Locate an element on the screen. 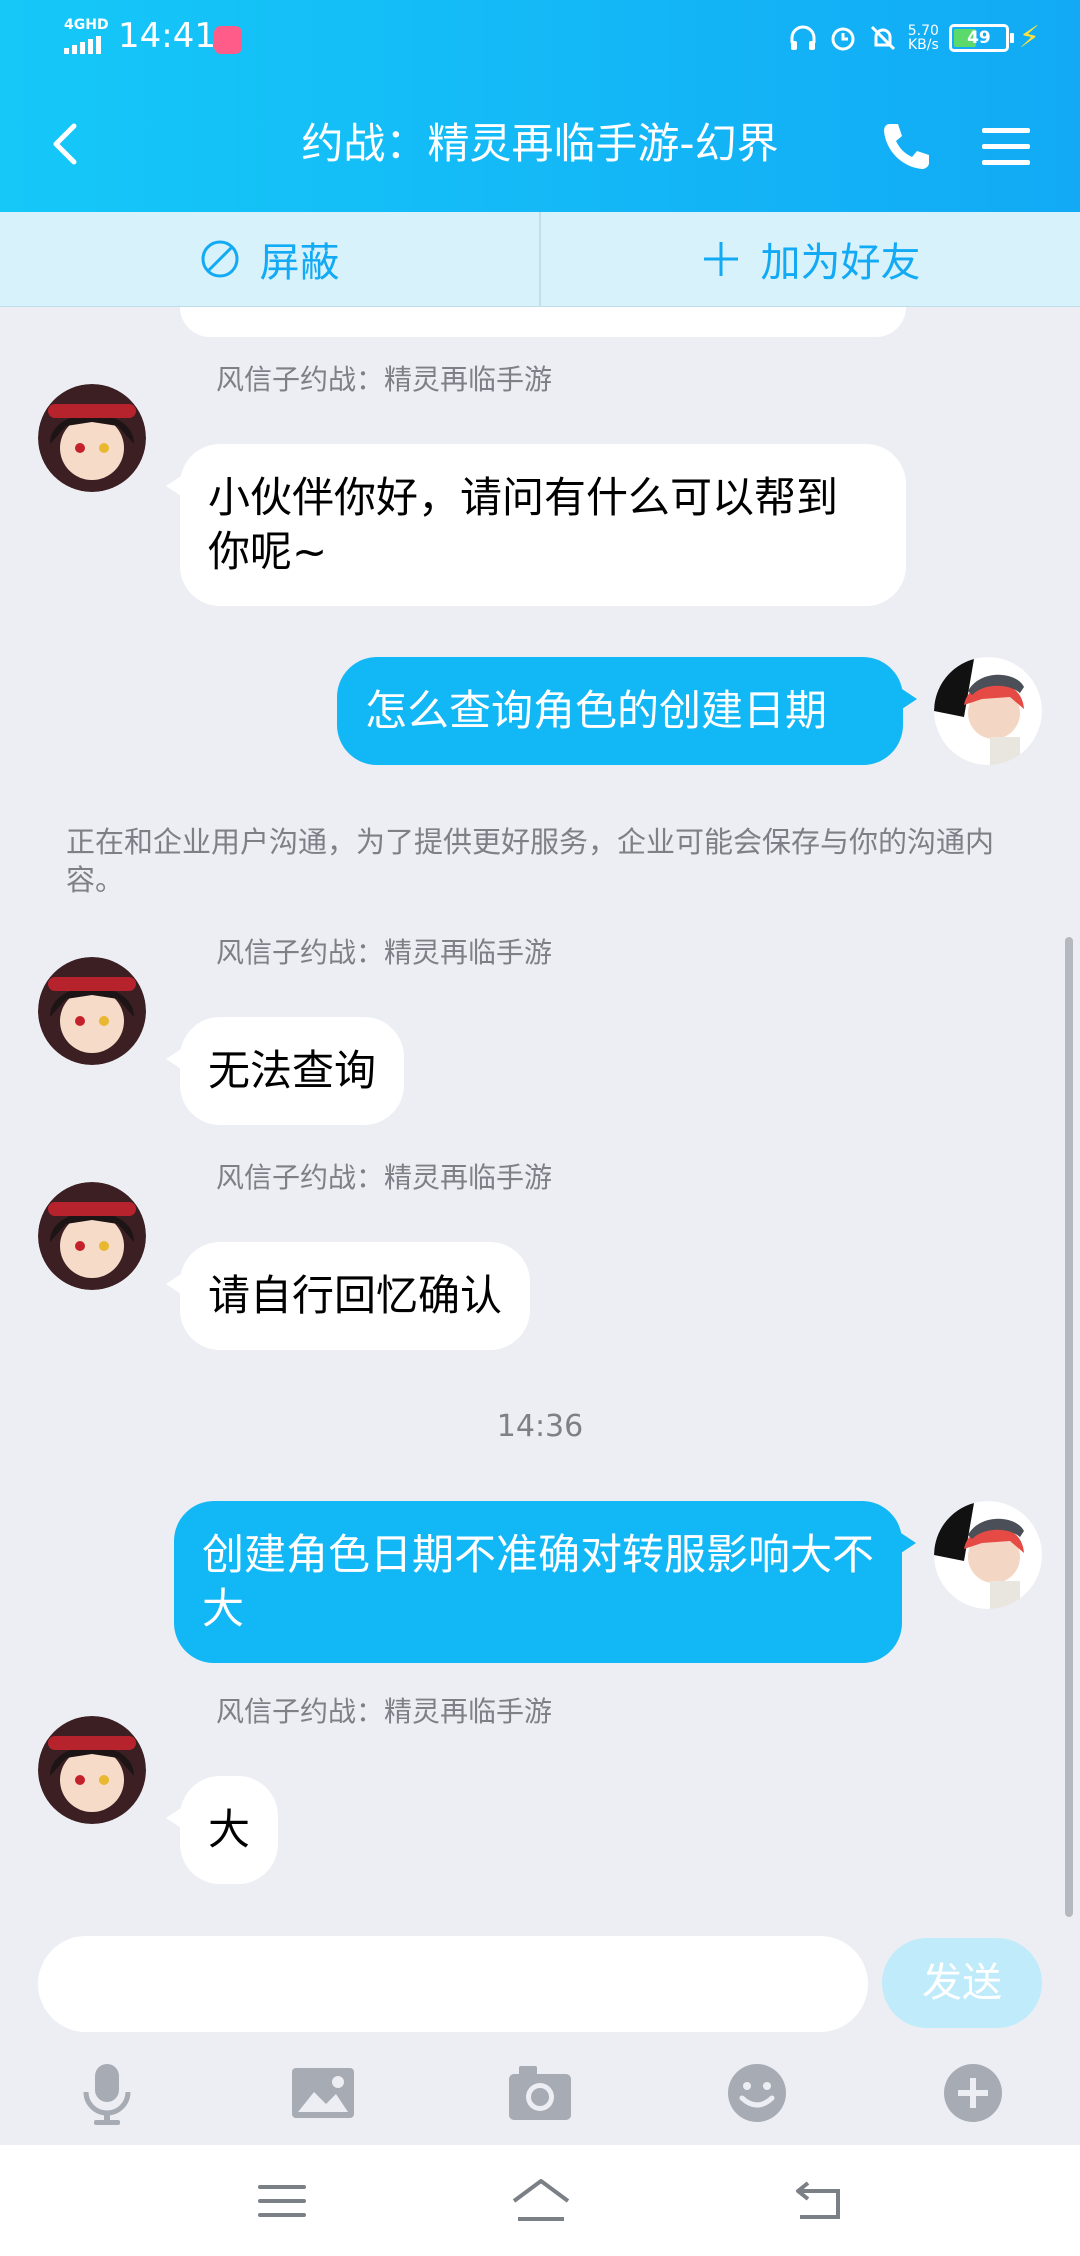 This screenshot has height=2256, width=1080. message-timestamp: 14:36 is located at coordinates (540, 1426).